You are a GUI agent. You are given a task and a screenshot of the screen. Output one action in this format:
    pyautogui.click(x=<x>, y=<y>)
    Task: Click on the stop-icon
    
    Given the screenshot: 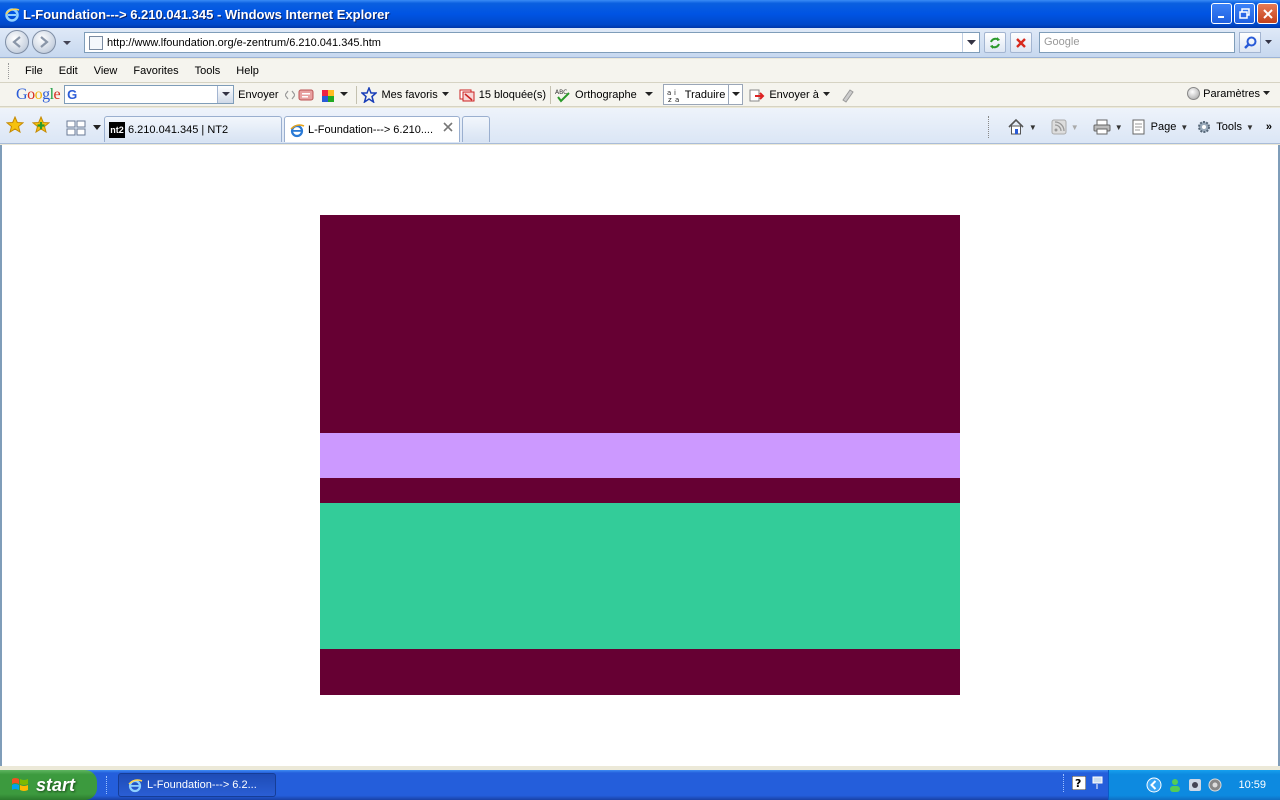 What is the action you would take?
    pyautogui.click(x=1021, y=42)
    